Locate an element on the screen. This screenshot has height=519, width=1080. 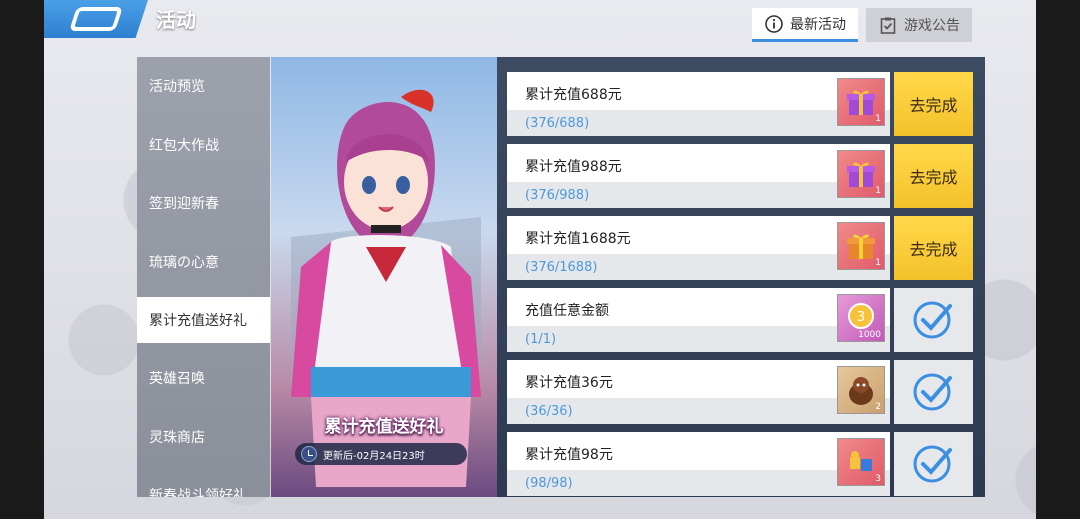
sidebar-item-liuli: 琉璃の心意 is located at coordinates (203, 262).